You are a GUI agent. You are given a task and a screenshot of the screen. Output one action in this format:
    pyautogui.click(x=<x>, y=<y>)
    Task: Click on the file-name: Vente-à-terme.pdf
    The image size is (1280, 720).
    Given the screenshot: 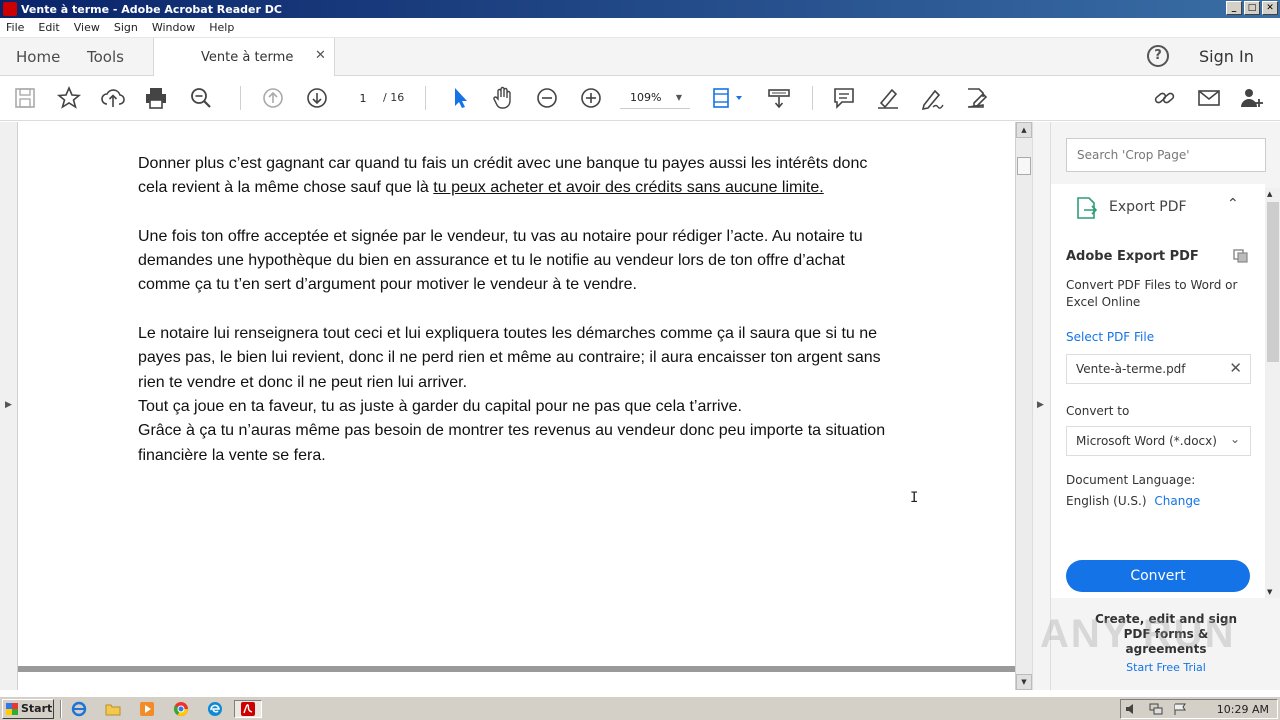 What is the action you would take?
    pyautogui.click(x=1131, y=369)
    